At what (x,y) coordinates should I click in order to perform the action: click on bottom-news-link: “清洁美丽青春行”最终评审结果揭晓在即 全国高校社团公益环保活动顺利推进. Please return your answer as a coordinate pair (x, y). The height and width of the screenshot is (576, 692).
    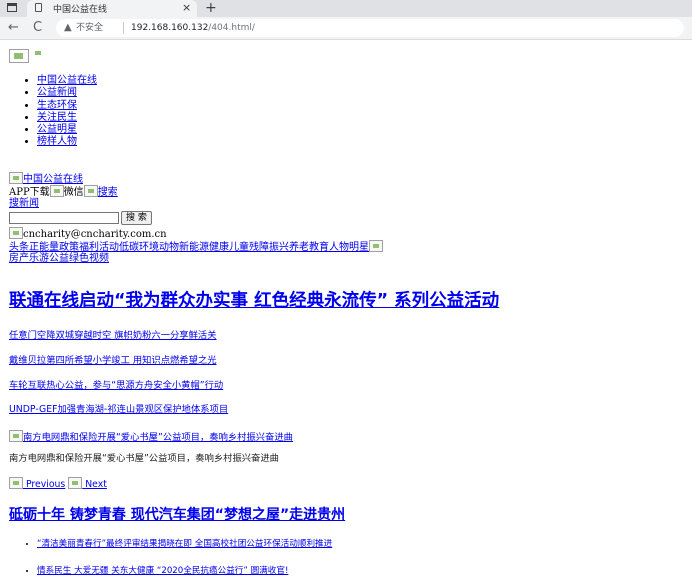
    Looking at the image, I should click on (184, 544).